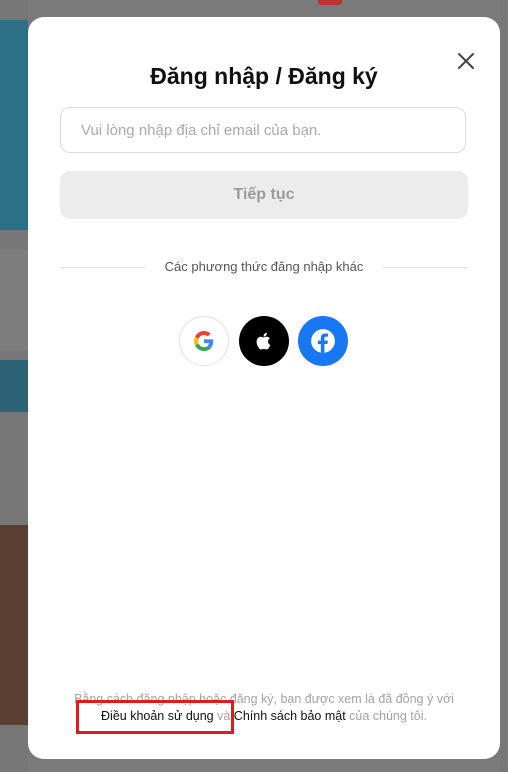 This screenshot has width=508, height=772. I want to click on google-login-button, so click(204, 341).